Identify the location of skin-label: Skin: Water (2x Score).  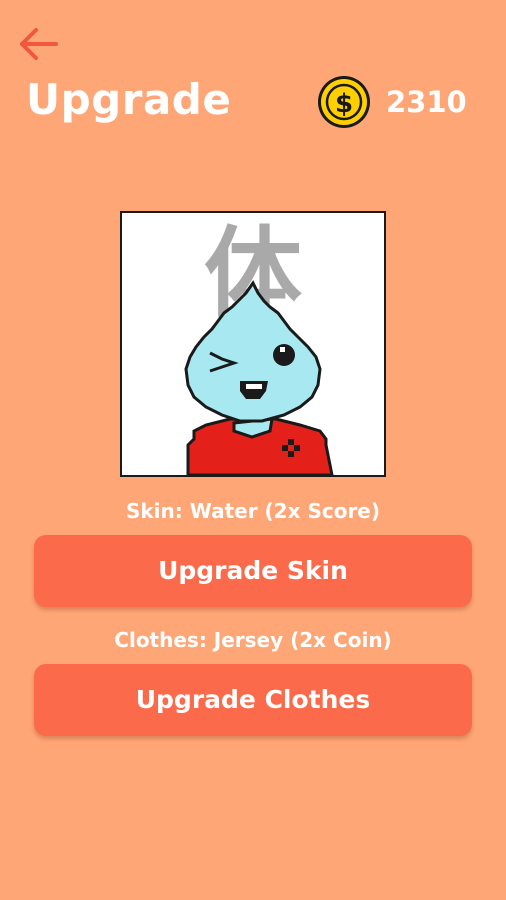
(253, 511).